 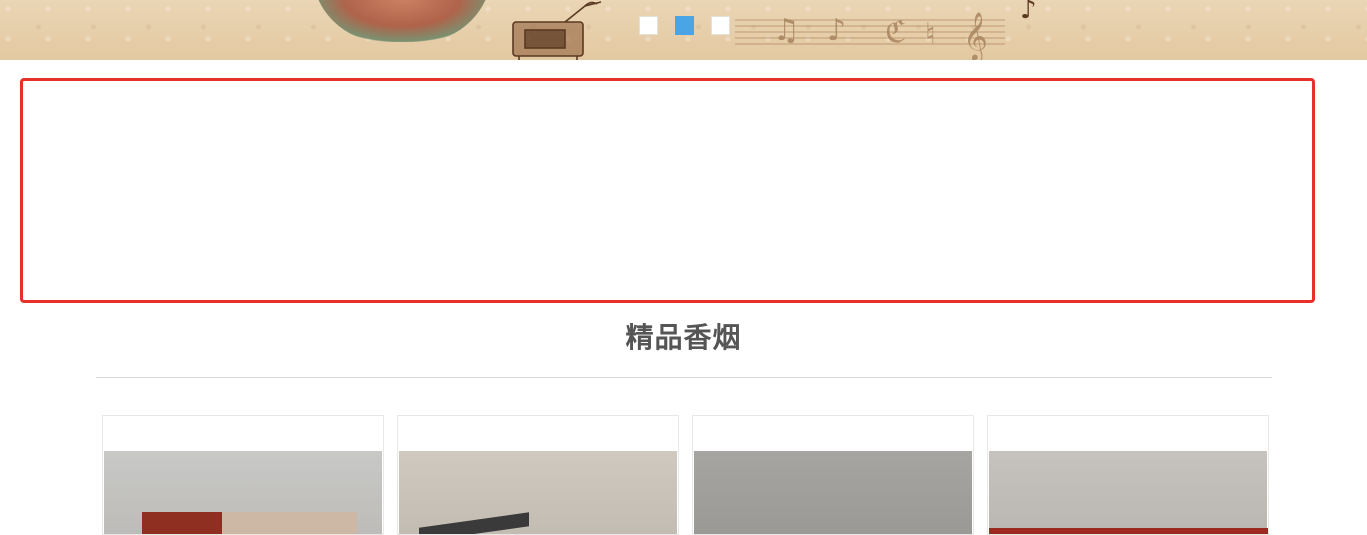 I want to click on music-staff-icon: ♫ ♪ ℭ ♮ 𝄞 ♪, so click(x=886, y=30).